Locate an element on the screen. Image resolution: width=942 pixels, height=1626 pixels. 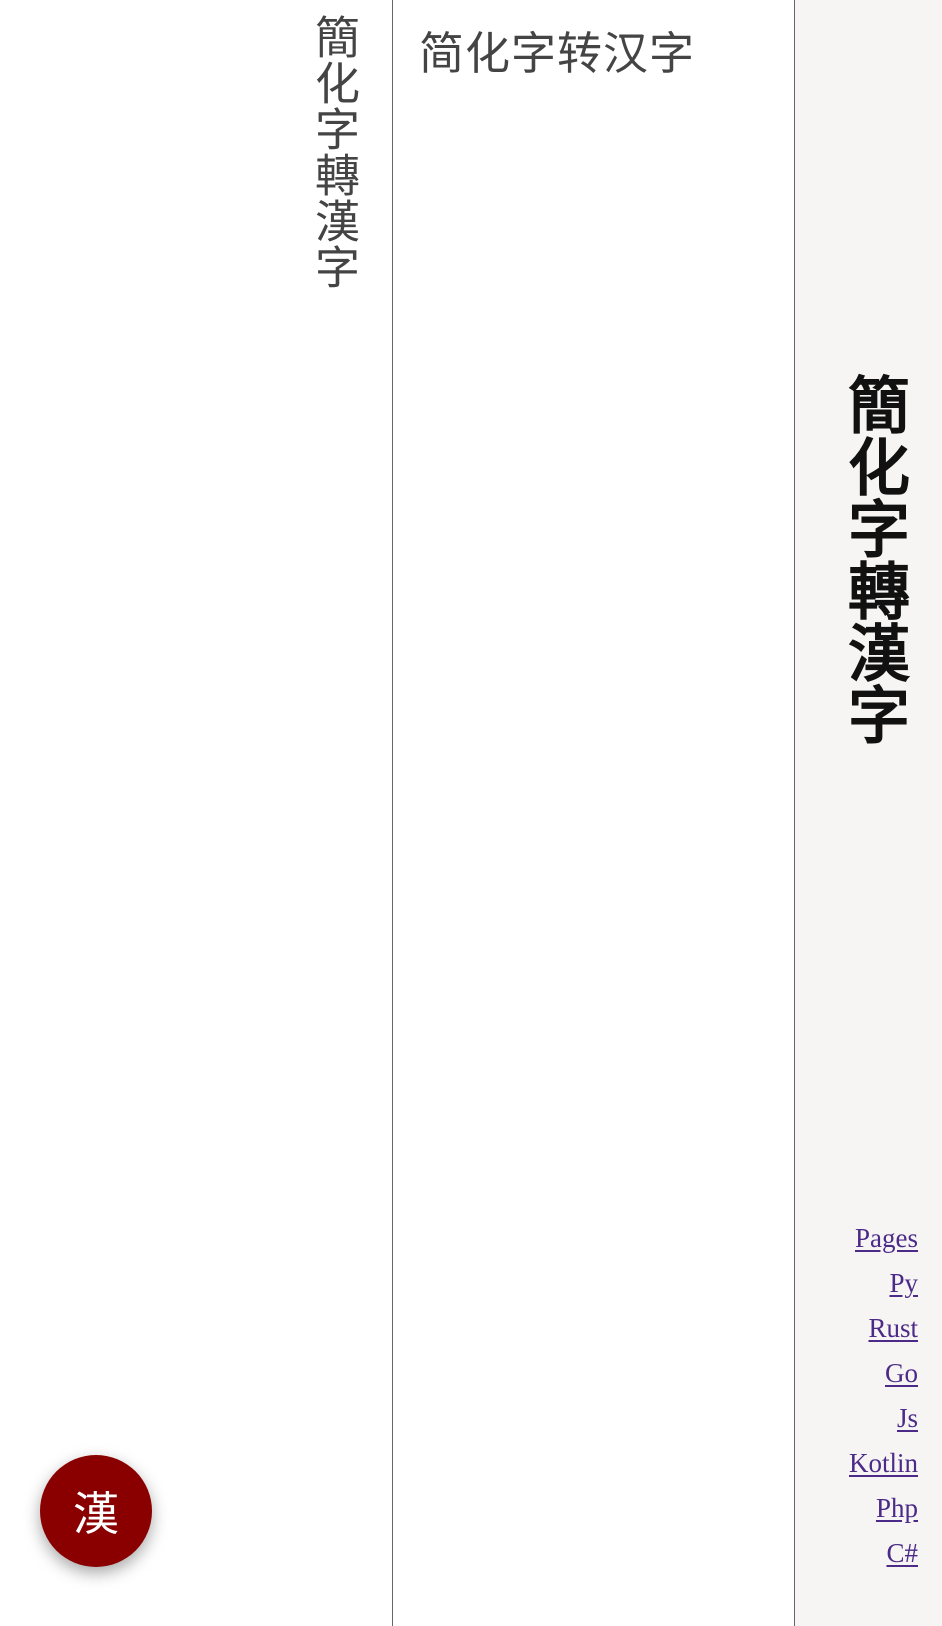
simplified-input-text: 简化字转汉字 is located at coordinates (557, 54).